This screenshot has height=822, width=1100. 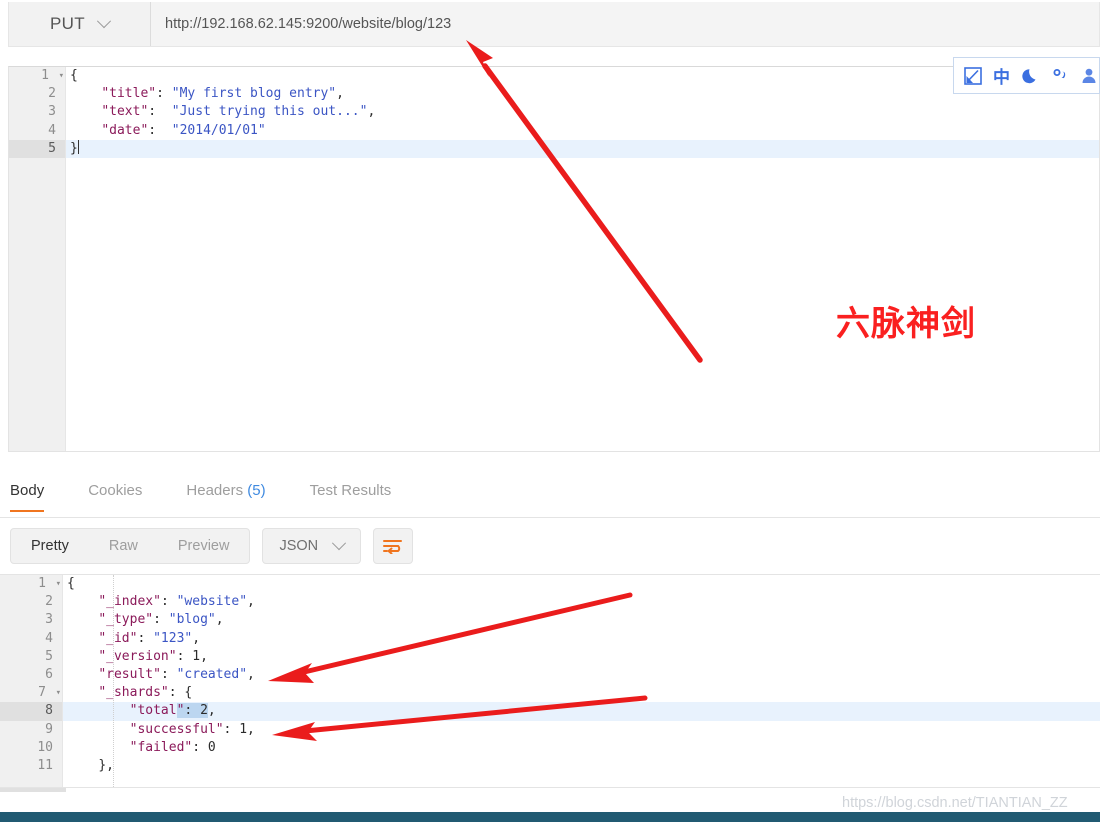 What do you see at coordinates (125, 112) in the screenshot?
I see `code-token: "text"` at bounding box center [125, 112].